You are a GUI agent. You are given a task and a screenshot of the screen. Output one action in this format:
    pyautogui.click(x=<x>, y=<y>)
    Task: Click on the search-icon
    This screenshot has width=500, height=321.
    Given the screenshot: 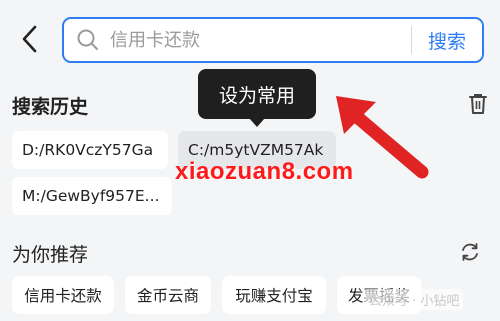 What is the action you would take?
    pyautogui.click(x=89, y=40)
    